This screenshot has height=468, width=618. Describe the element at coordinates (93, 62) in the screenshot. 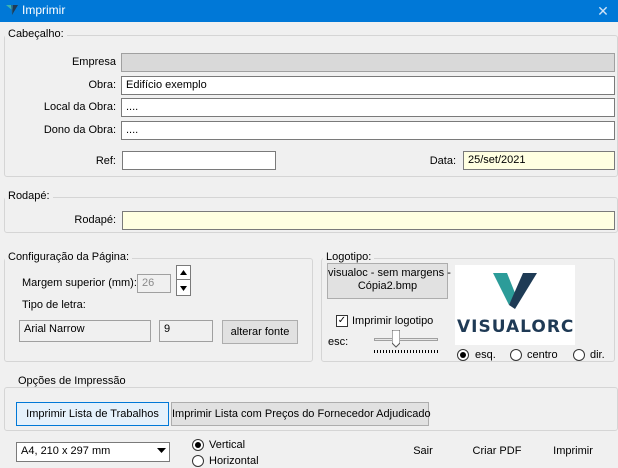

I see `empresa-label: Empresa` at that location.